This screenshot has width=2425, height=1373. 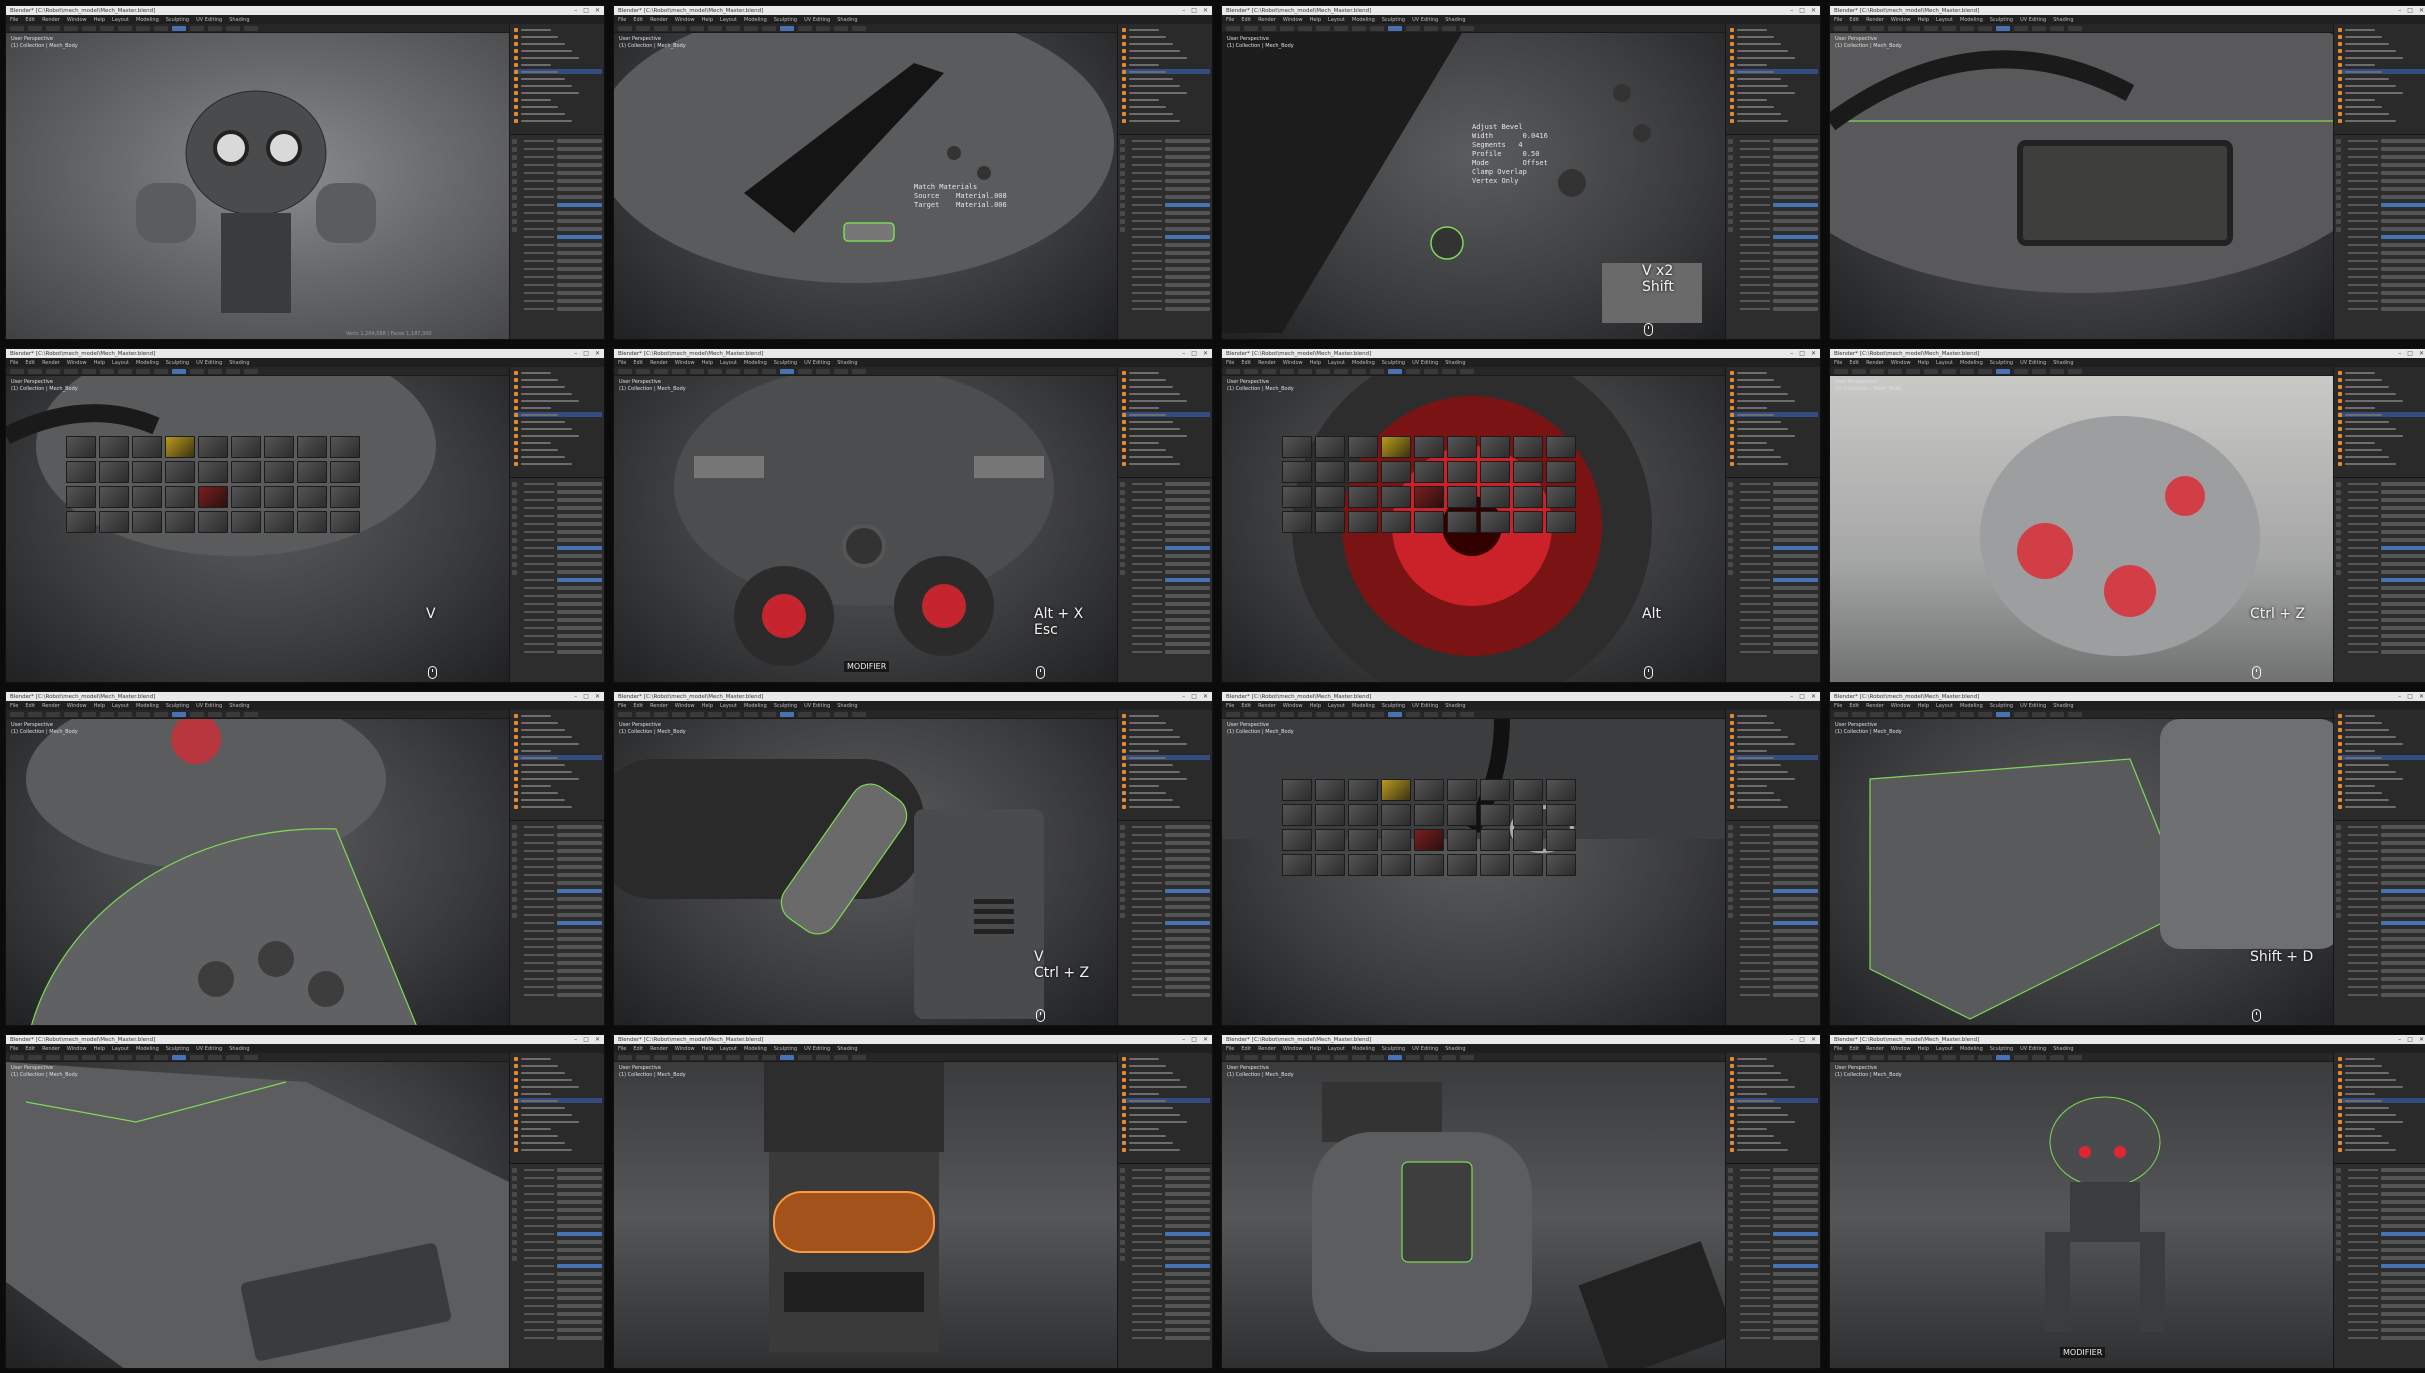 What do you see at coordinates (785, 363) in the screenshot?
I see `menu-item: Sculpting` at bounding box center [785, 363].